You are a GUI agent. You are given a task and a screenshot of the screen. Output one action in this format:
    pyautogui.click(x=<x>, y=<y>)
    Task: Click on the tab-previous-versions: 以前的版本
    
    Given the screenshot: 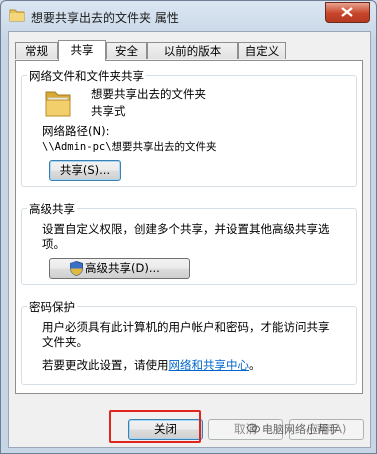 What is the action you would take?
    pyautogui.click(x=192, y=50)
    